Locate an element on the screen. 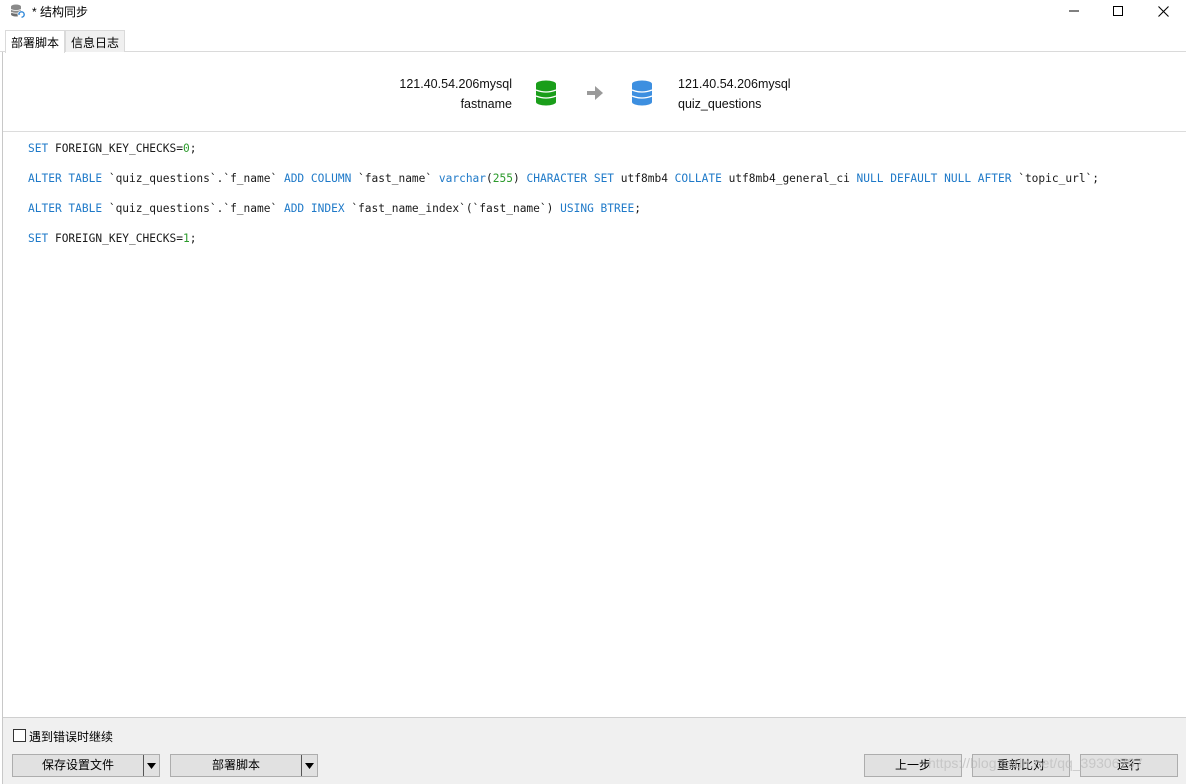 This screenshot has width=1186, height=784. minimize-button is located at coordinates (1074, 11).